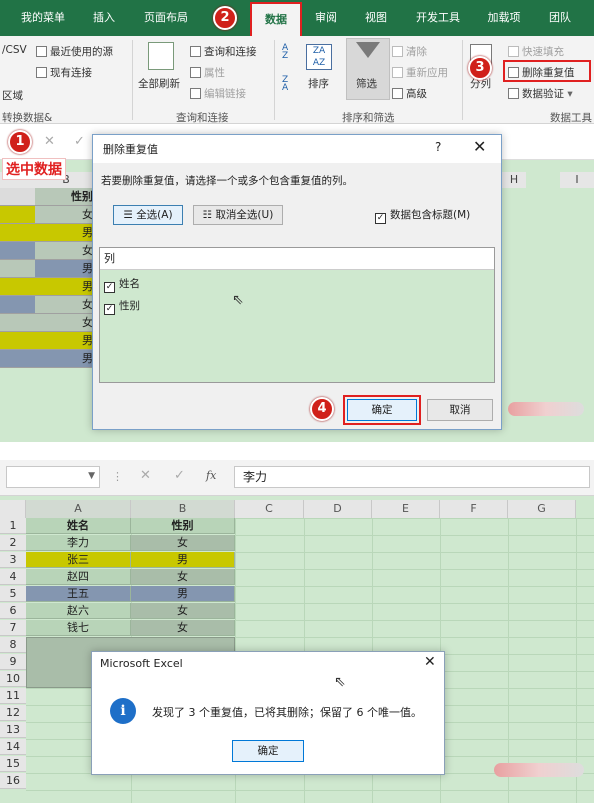 Image resolution: width=594 pixels, height=803 pixels. What do you see at coordinates (290, 84) in the screenshot?
I see `sort-za-icon: ZA` at bounding box center [290, 84].